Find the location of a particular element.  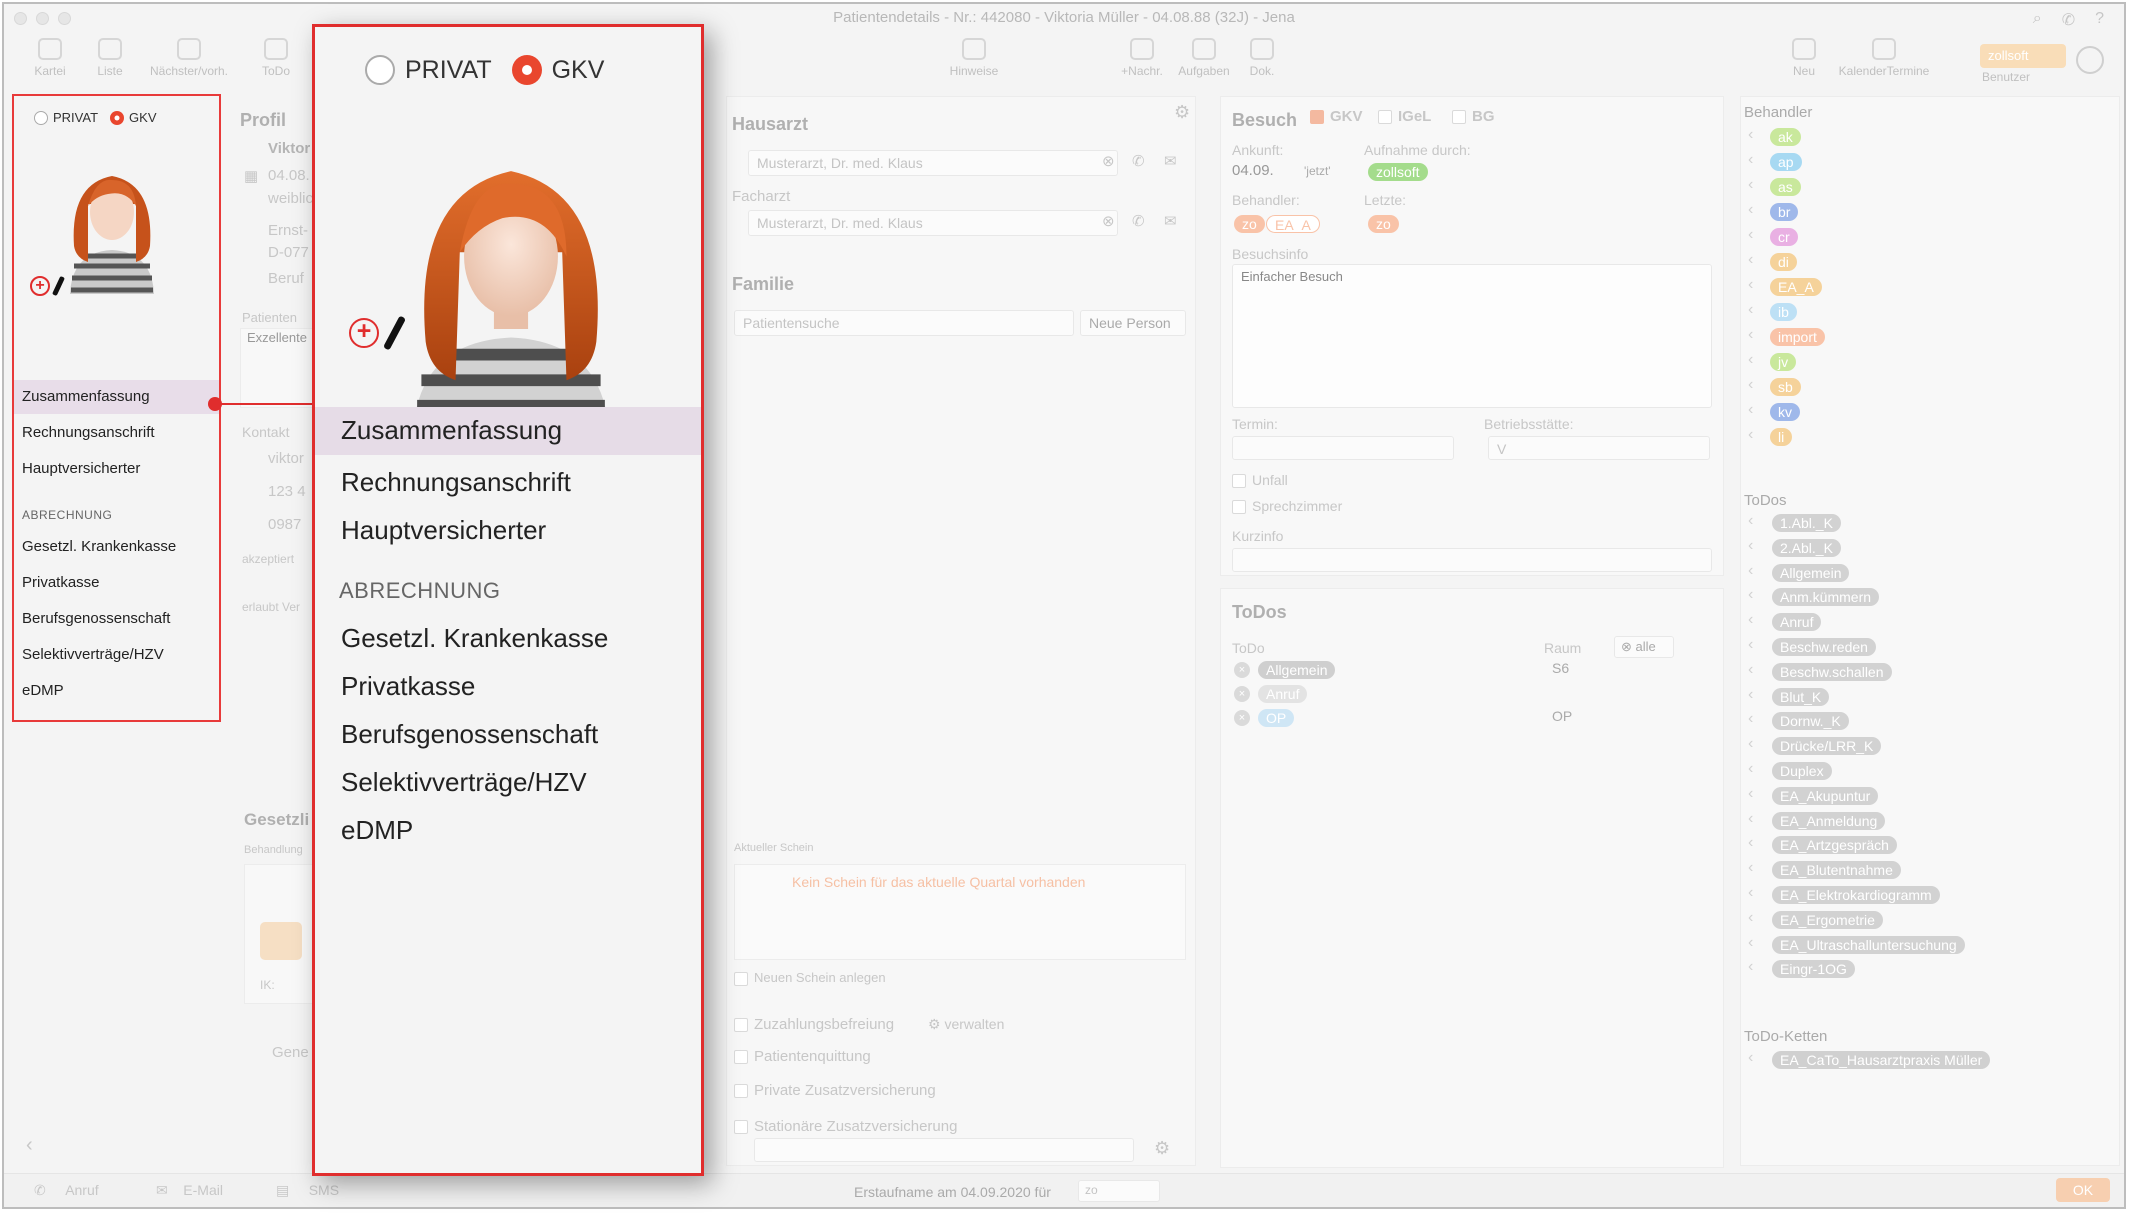

nav-edmp: eDMP is located at coordinates (508, 830).